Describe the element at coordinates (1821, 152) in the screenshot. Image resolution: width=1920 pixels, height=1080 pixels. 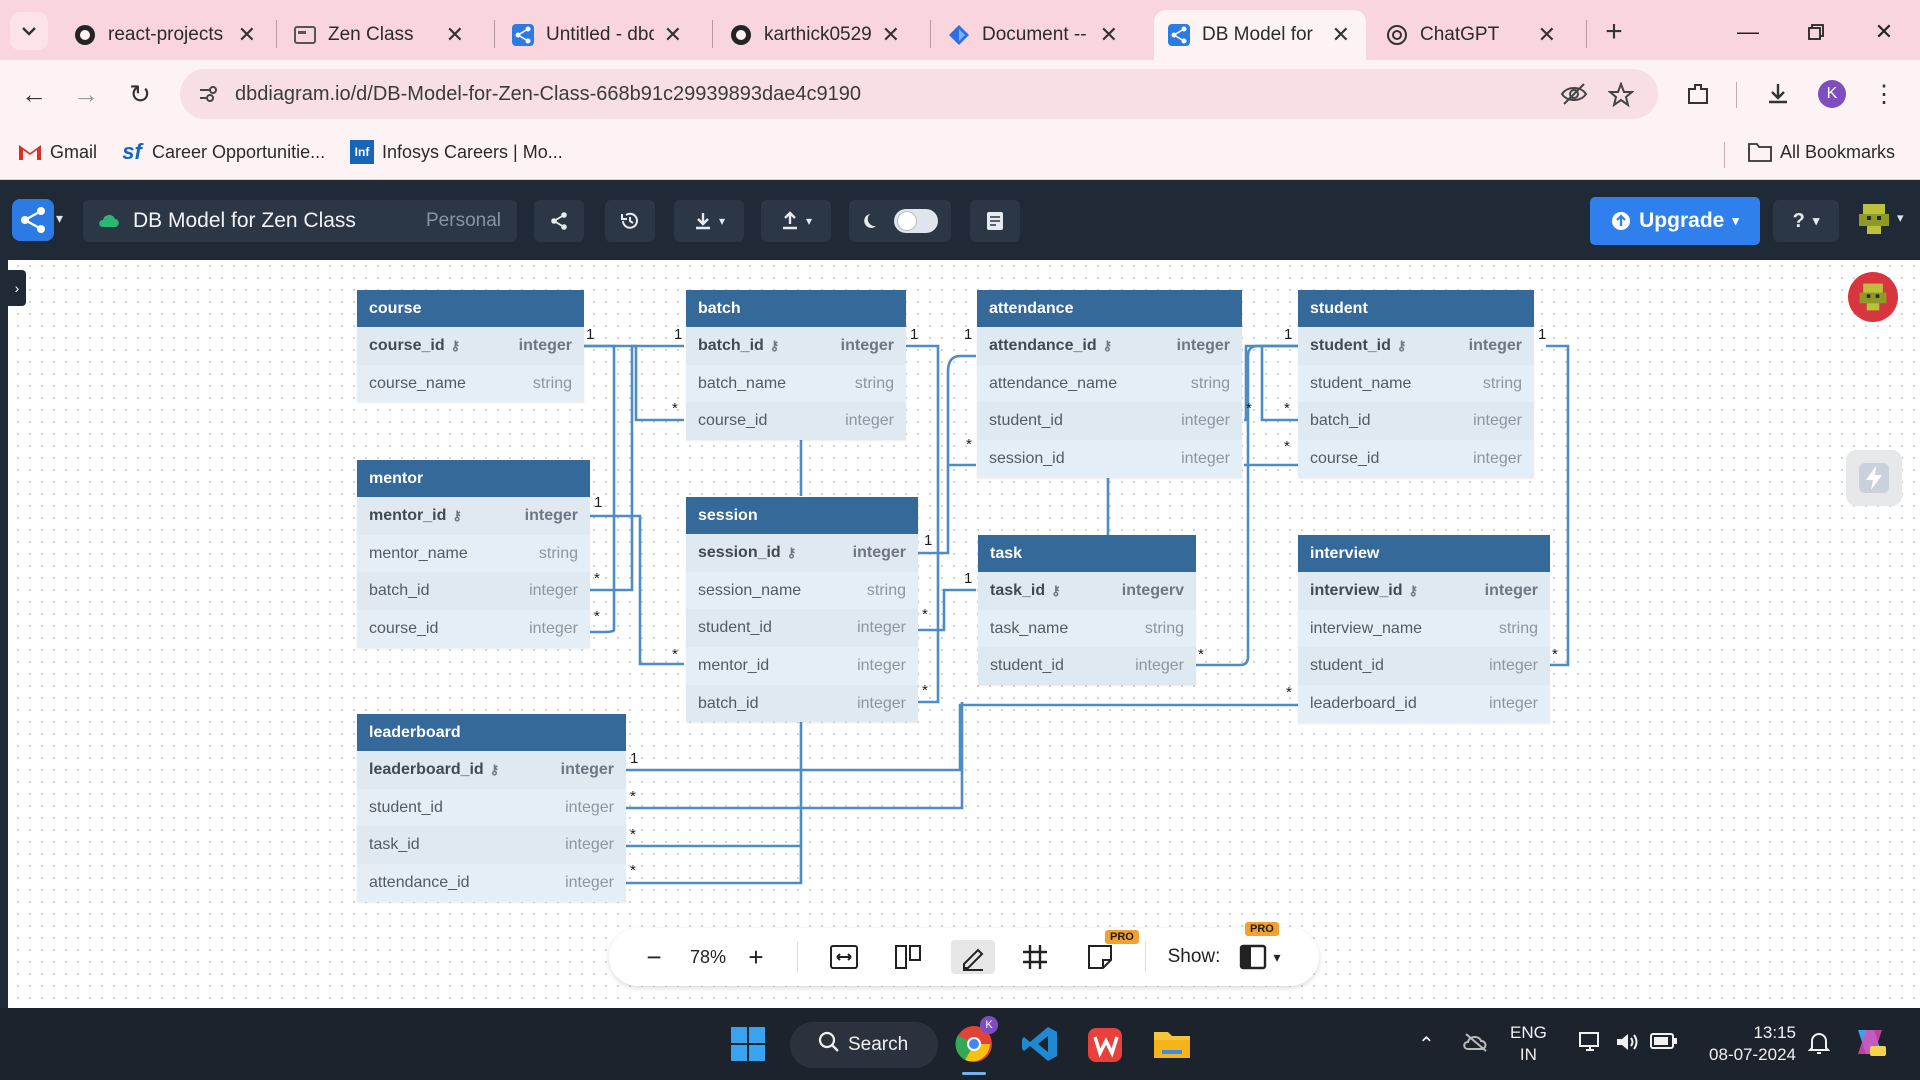
I see `all-bookmarks-button: All Bookmarks` at that location.